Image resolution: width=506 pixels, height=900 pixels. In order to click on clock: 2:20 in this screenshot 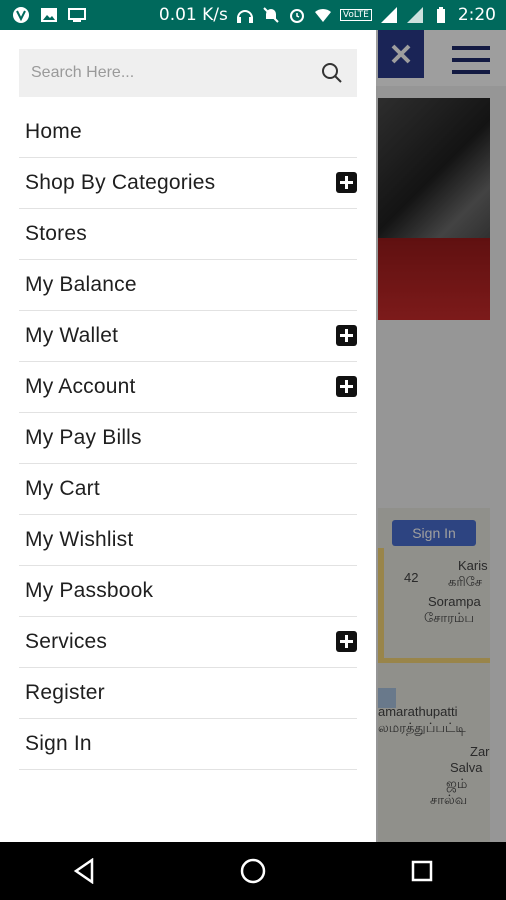, I will do `click(476, 15)`.